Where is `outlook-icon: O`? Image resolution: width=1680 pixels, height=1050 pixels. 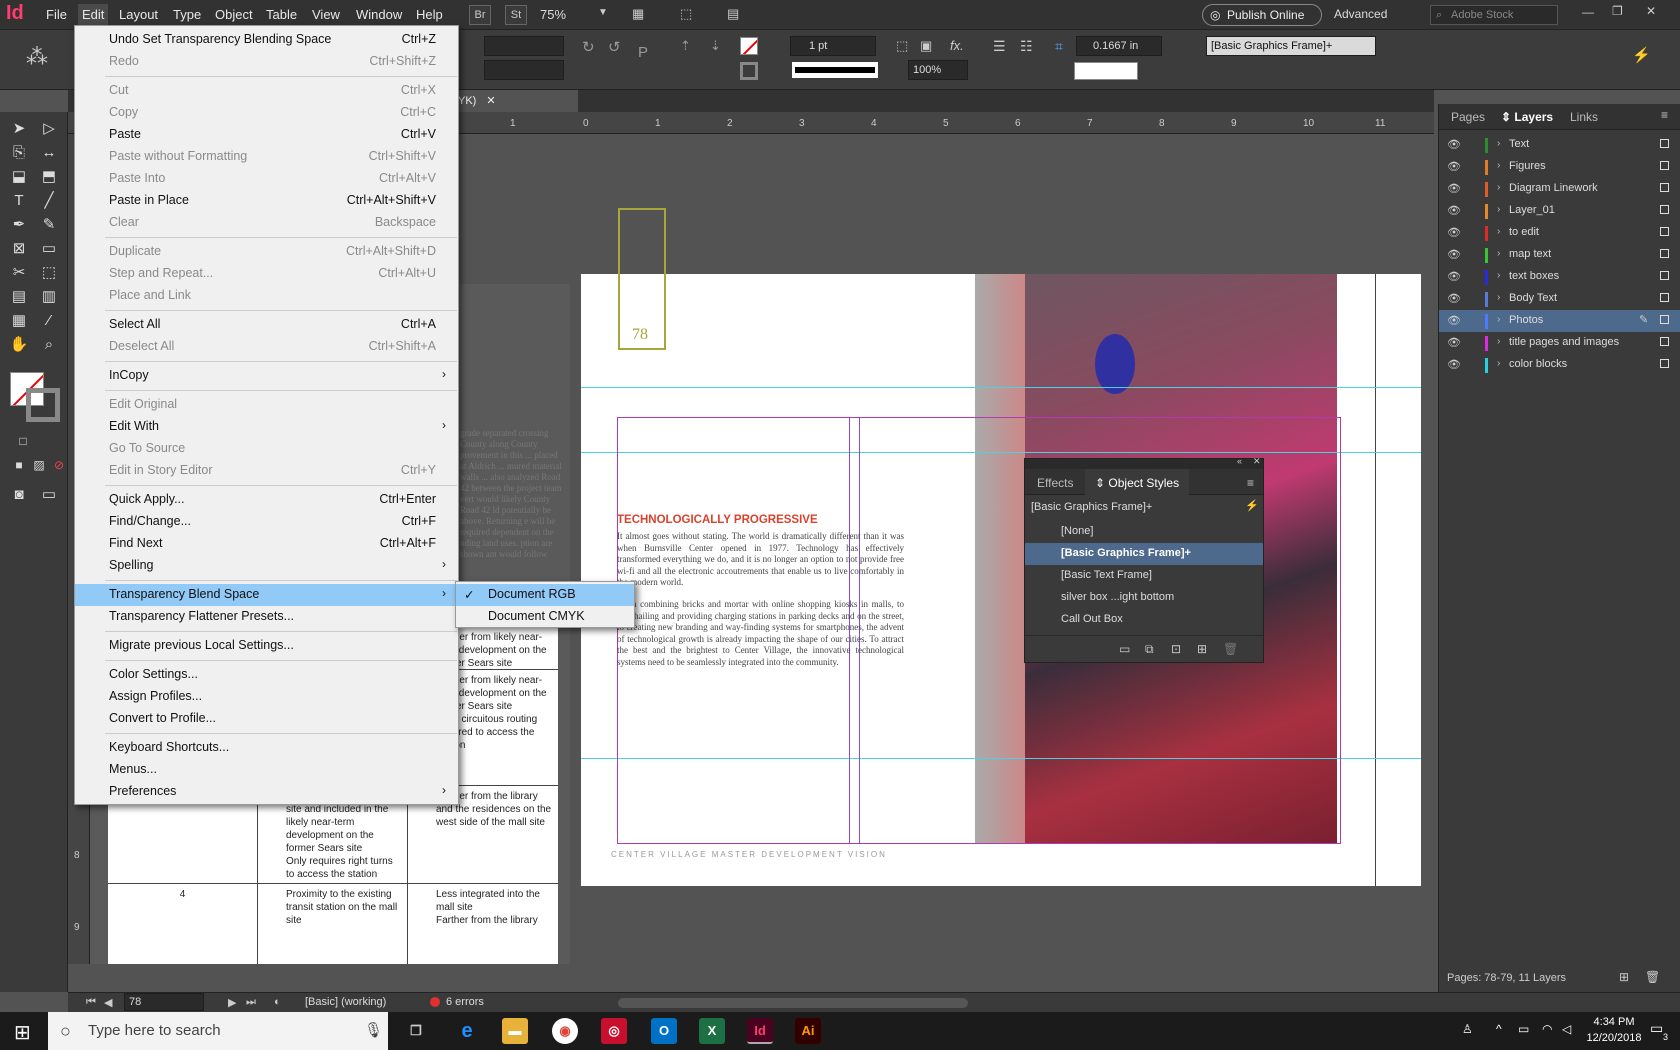
outlook-icon: O is located at coordinates (664, 1031).